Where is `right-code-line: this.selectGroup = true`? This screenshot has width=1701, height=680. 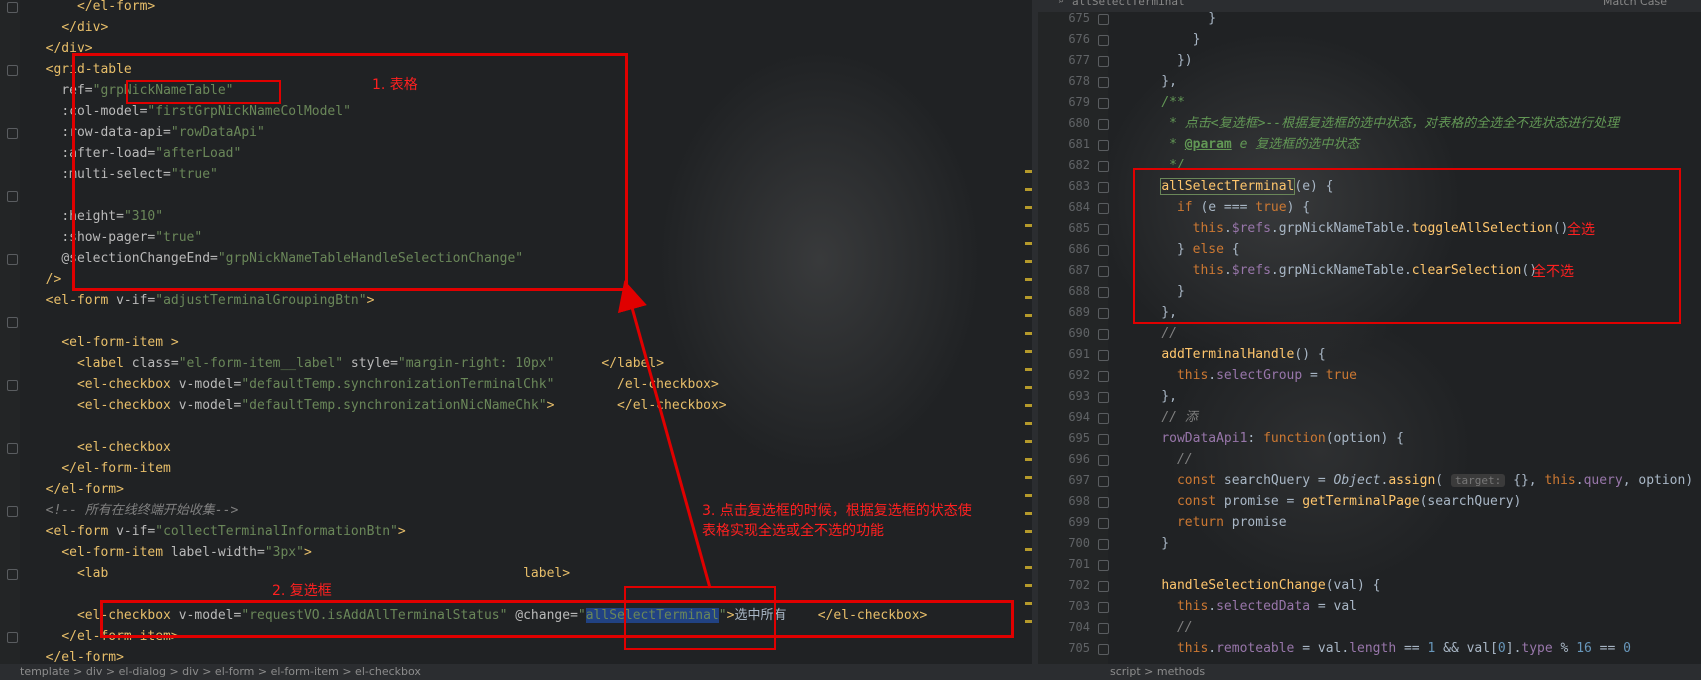
right-code-line: this.selectGroup = true is located at coordinates (1243, 375).